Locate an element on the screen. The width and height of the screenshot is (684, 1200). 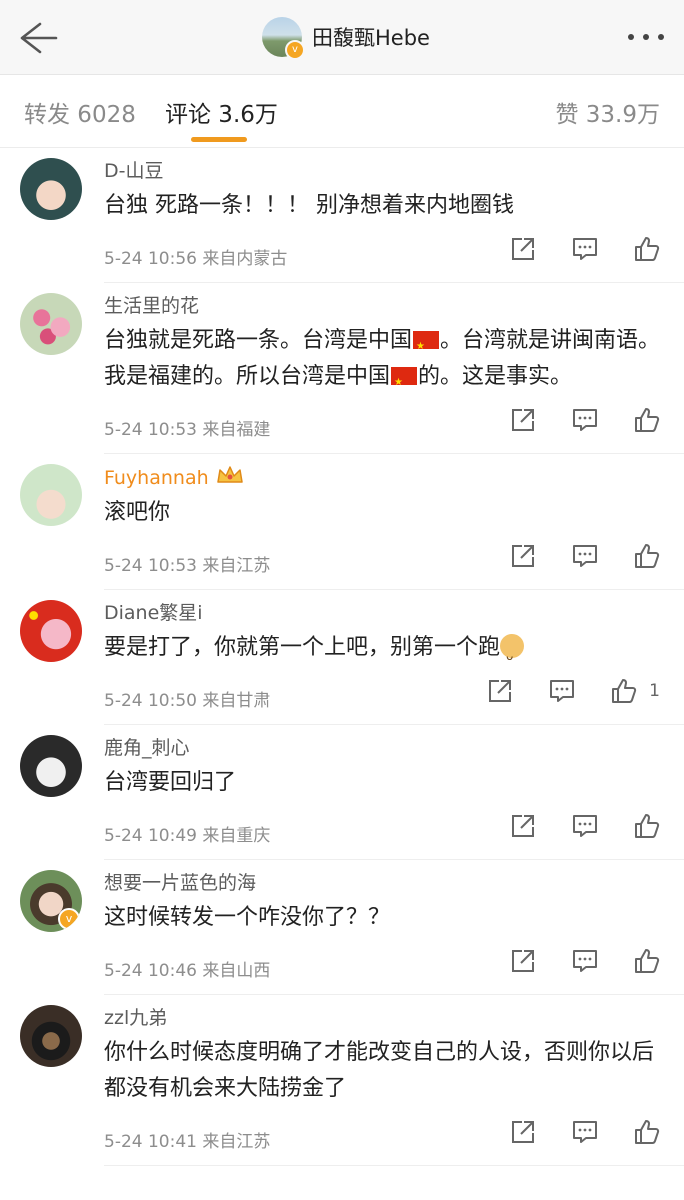
comment-username: 鹿角_刺心 is located at coordinates (394, 743).